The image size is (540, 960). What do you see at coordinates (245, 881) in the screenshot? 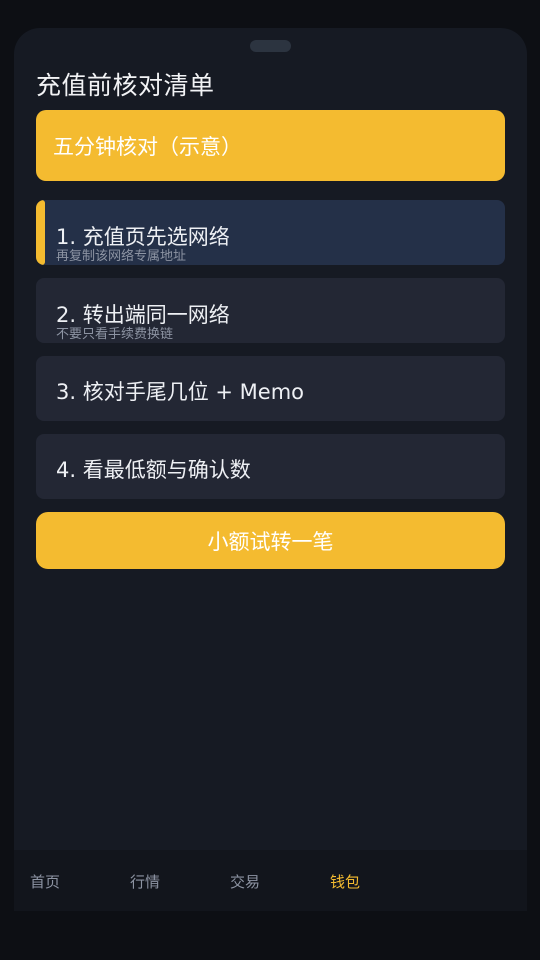
I see `tab-trade: 交易` at bounding box center [245, 881].